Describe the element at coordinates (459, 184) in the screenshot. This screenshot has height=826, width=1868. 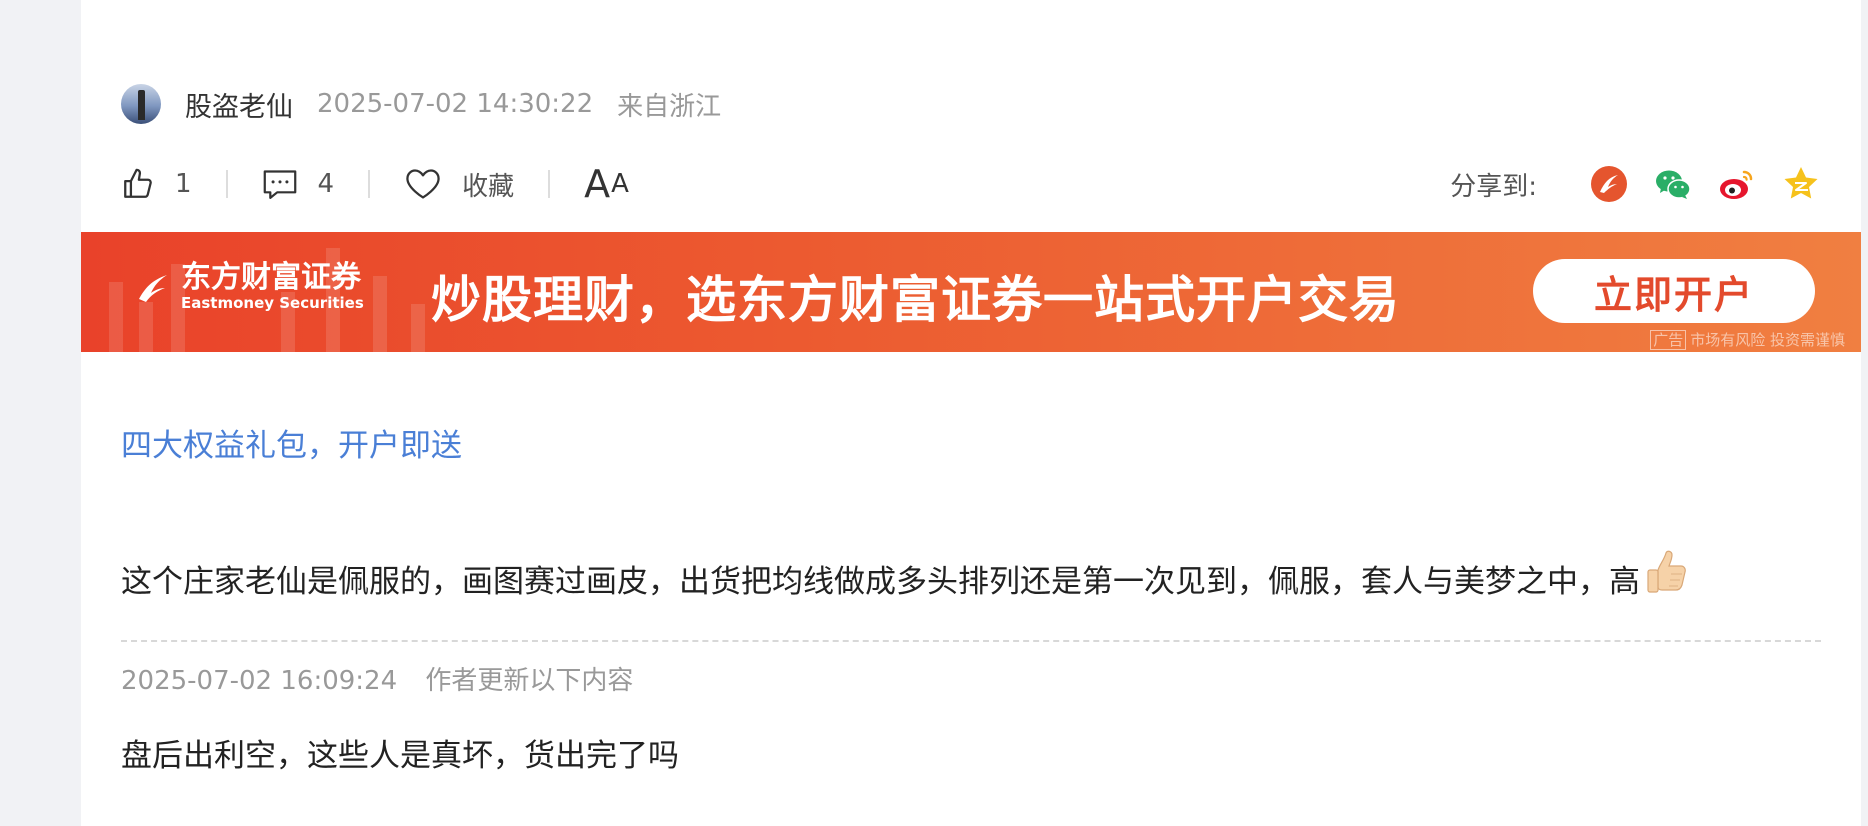
I see `collect-button: 收藏` at that location.